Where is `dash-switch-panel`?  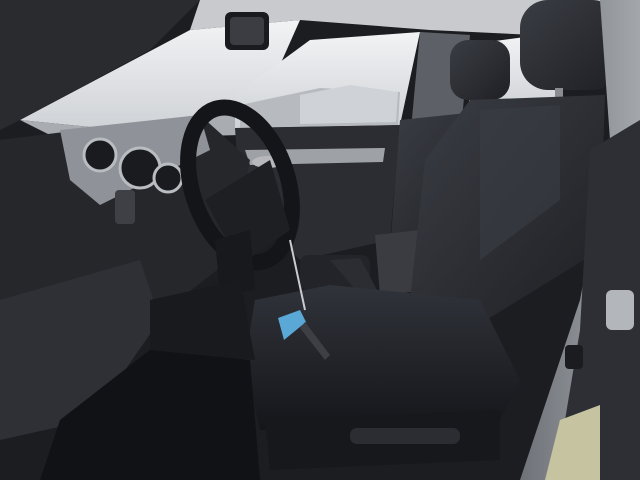 dash-switch-panel is located at coordinates (125, 207).